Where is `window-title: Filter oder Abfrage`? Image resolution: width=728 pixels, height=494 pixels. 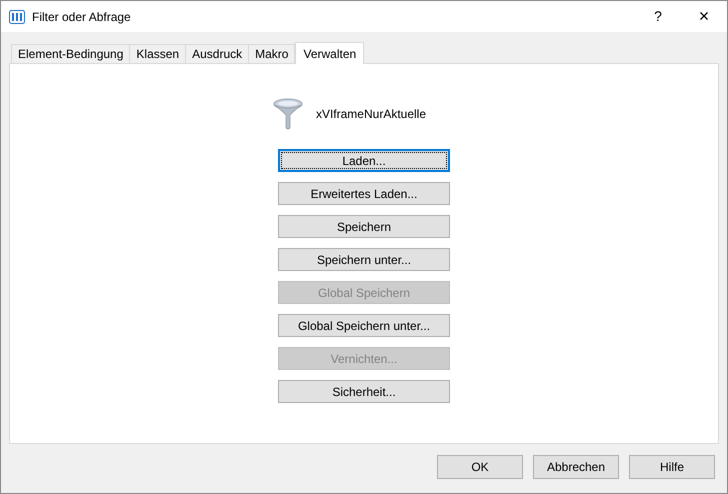 window-title: Filter oder Abfrage is located at coordinates (81, 17).